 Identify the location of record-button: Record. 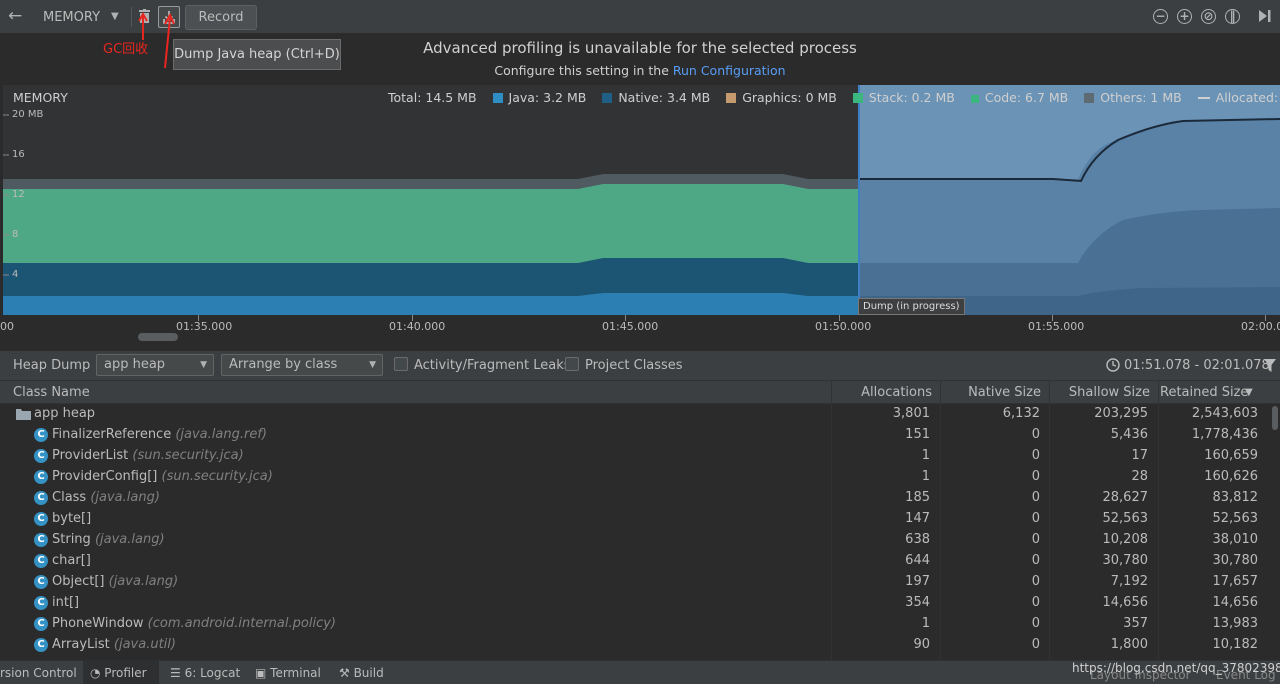
(221, 17).